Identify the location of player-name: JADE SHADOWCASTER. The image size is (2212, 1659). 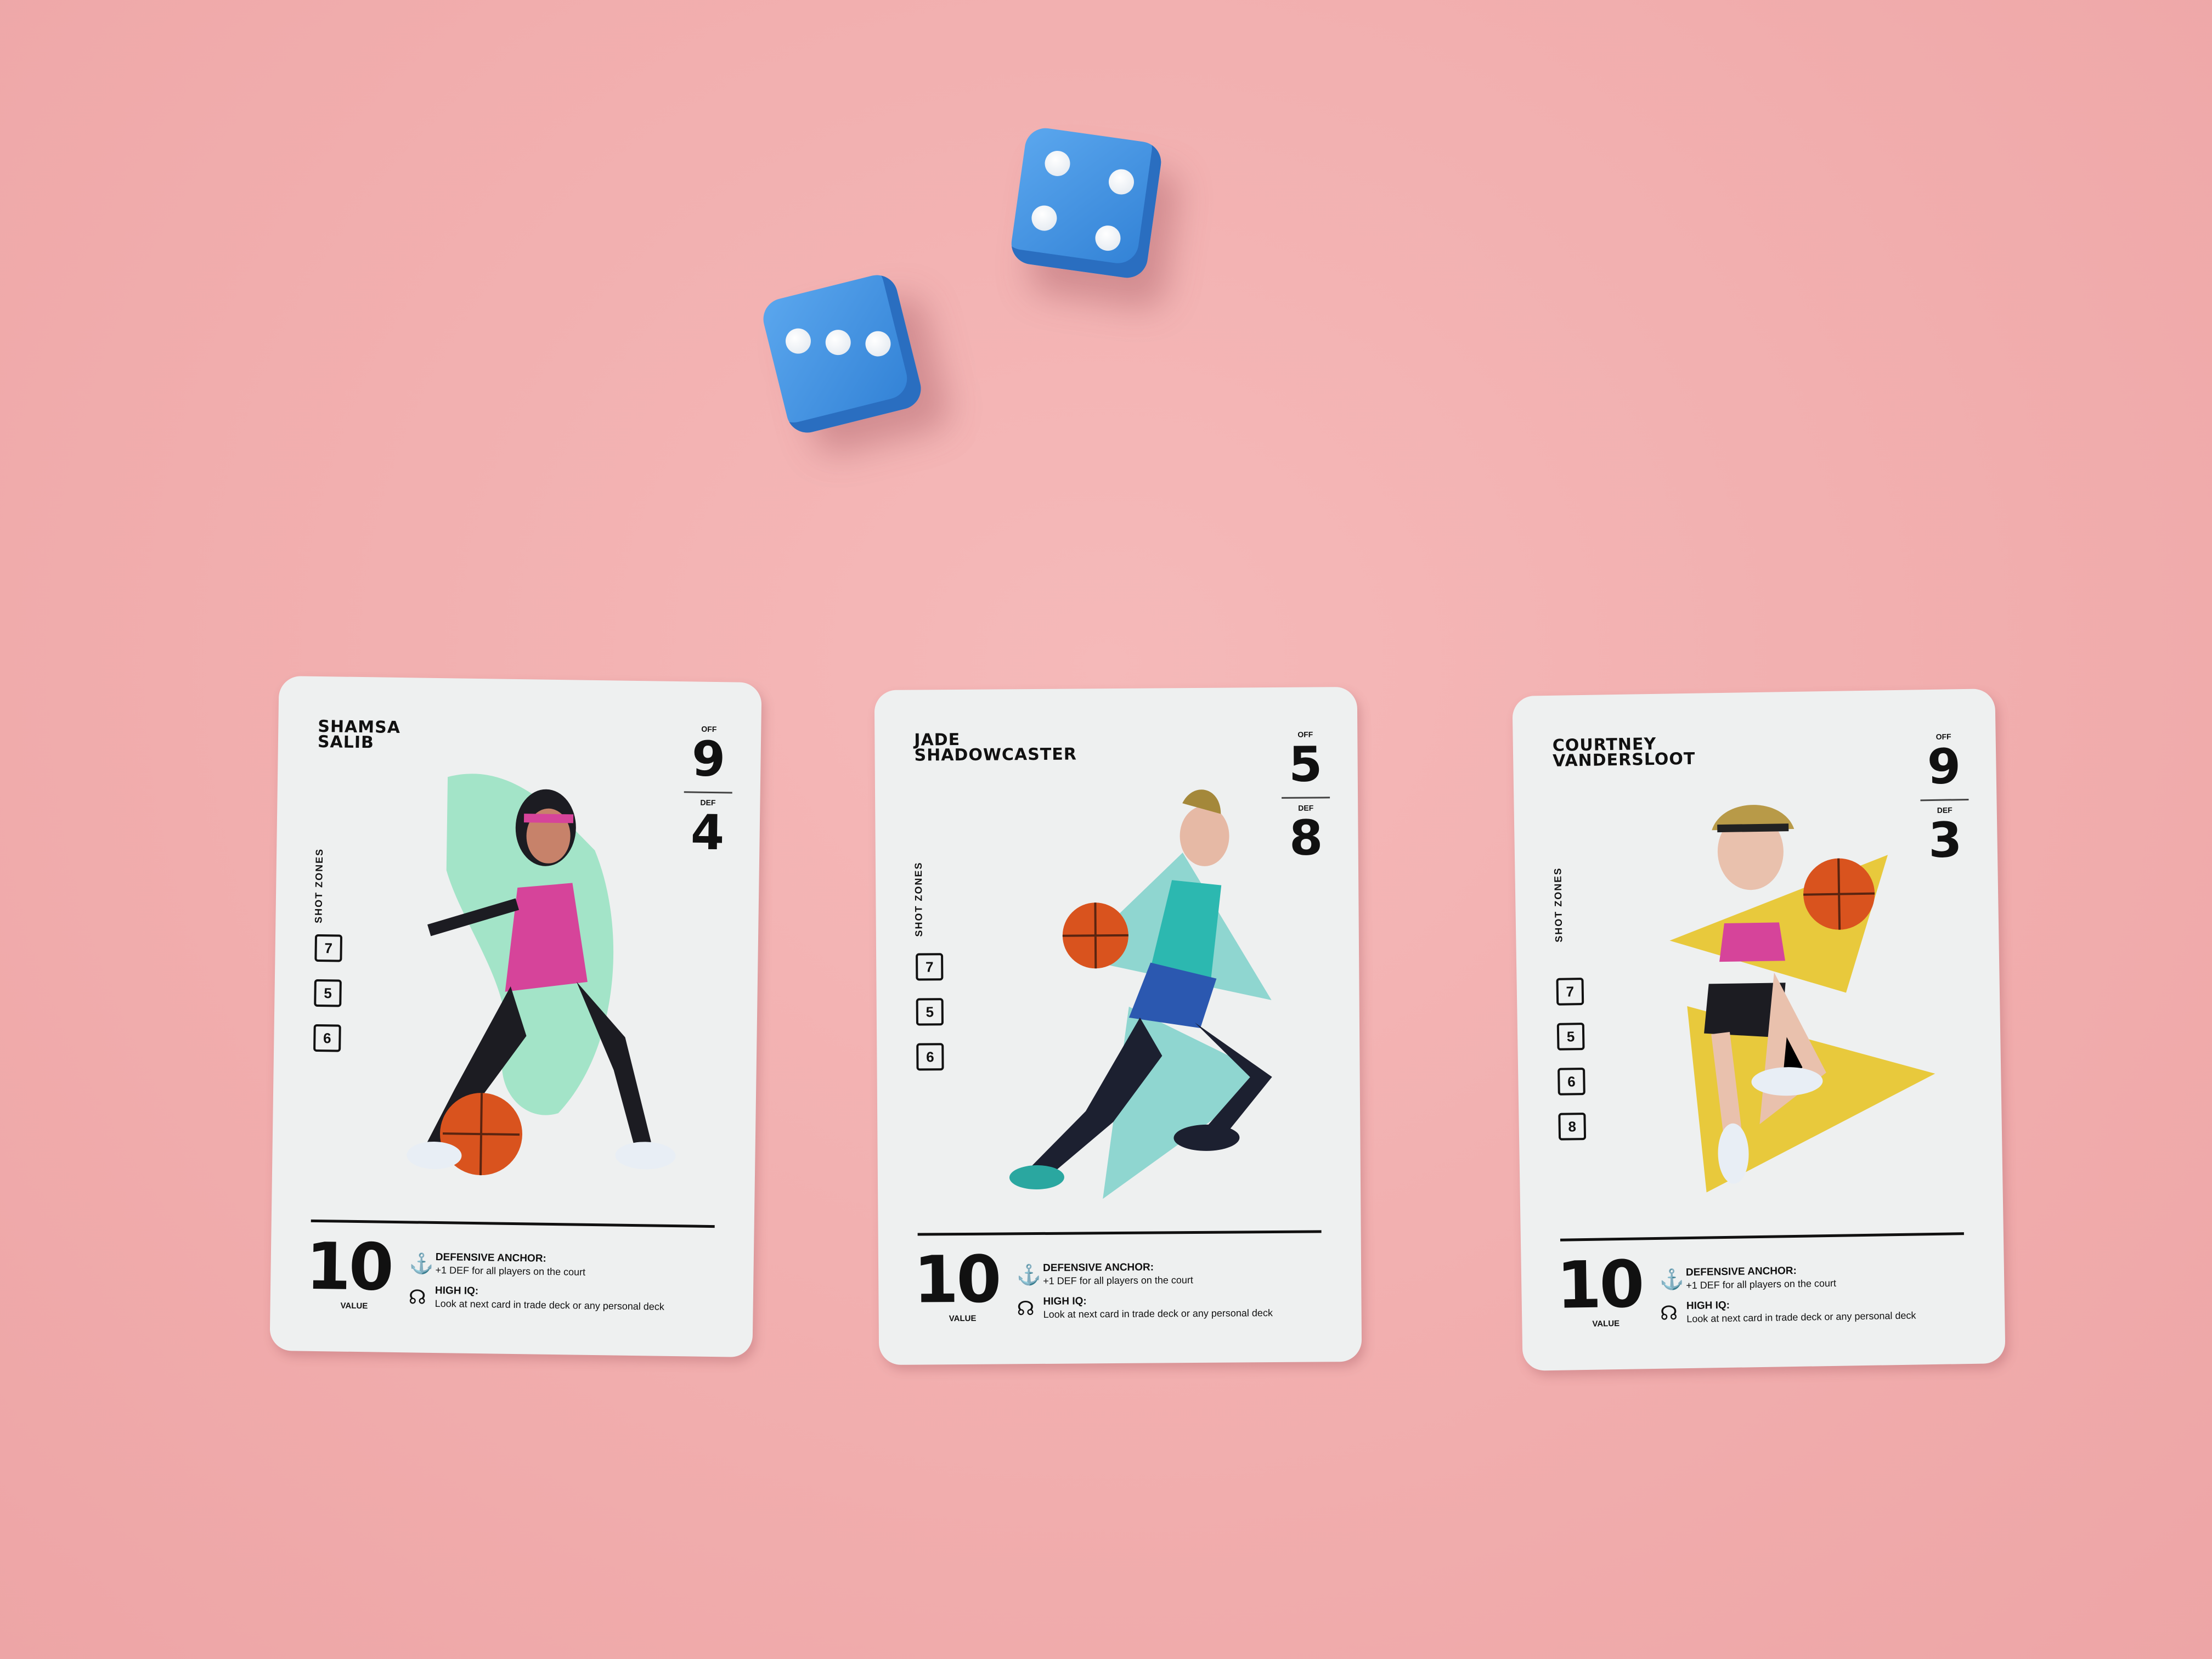
(995, 747).